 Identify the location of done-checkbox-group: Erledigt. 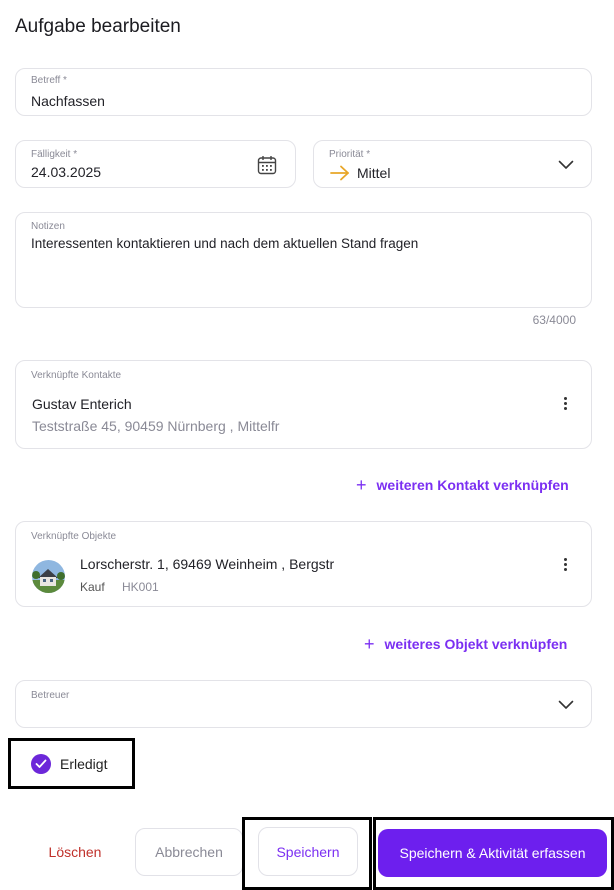
(71, 763).